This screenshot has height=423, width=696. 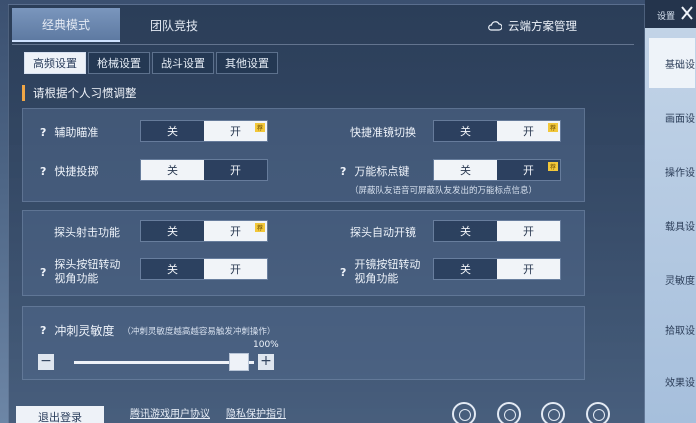 I want to click on hint-text: 请根据个人习惯调整, so click(x=79, y=93).